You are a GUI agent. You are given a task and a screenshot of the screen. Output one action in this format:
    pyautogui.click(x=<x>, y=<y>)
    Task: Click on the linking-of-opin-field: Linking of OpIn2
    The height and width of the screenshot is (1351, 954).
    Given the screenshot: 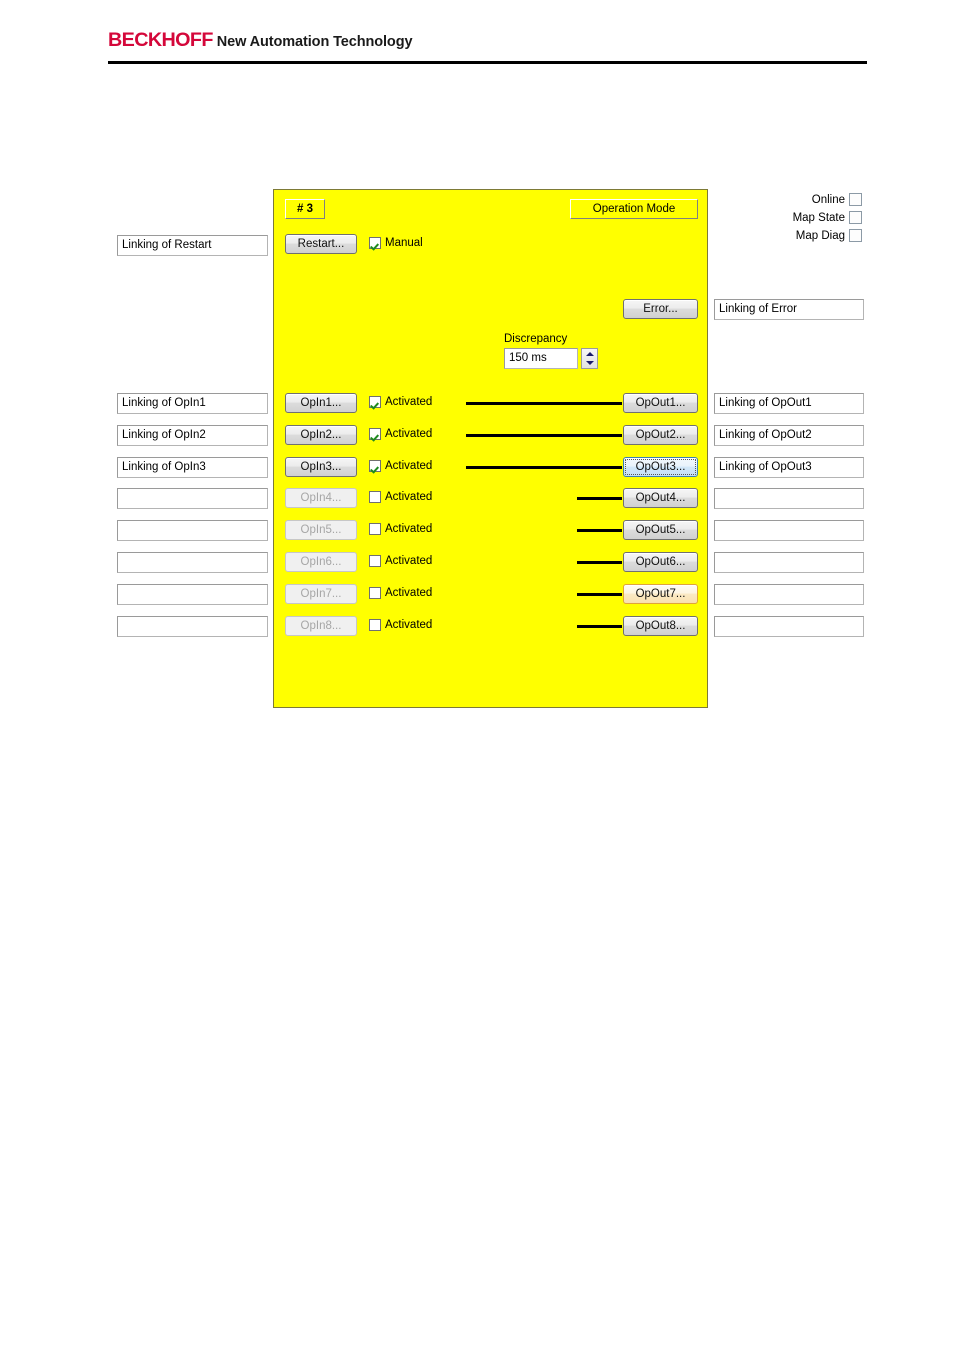 What is the action you would take?
    pyautogui.click(x=192, y=435)
    